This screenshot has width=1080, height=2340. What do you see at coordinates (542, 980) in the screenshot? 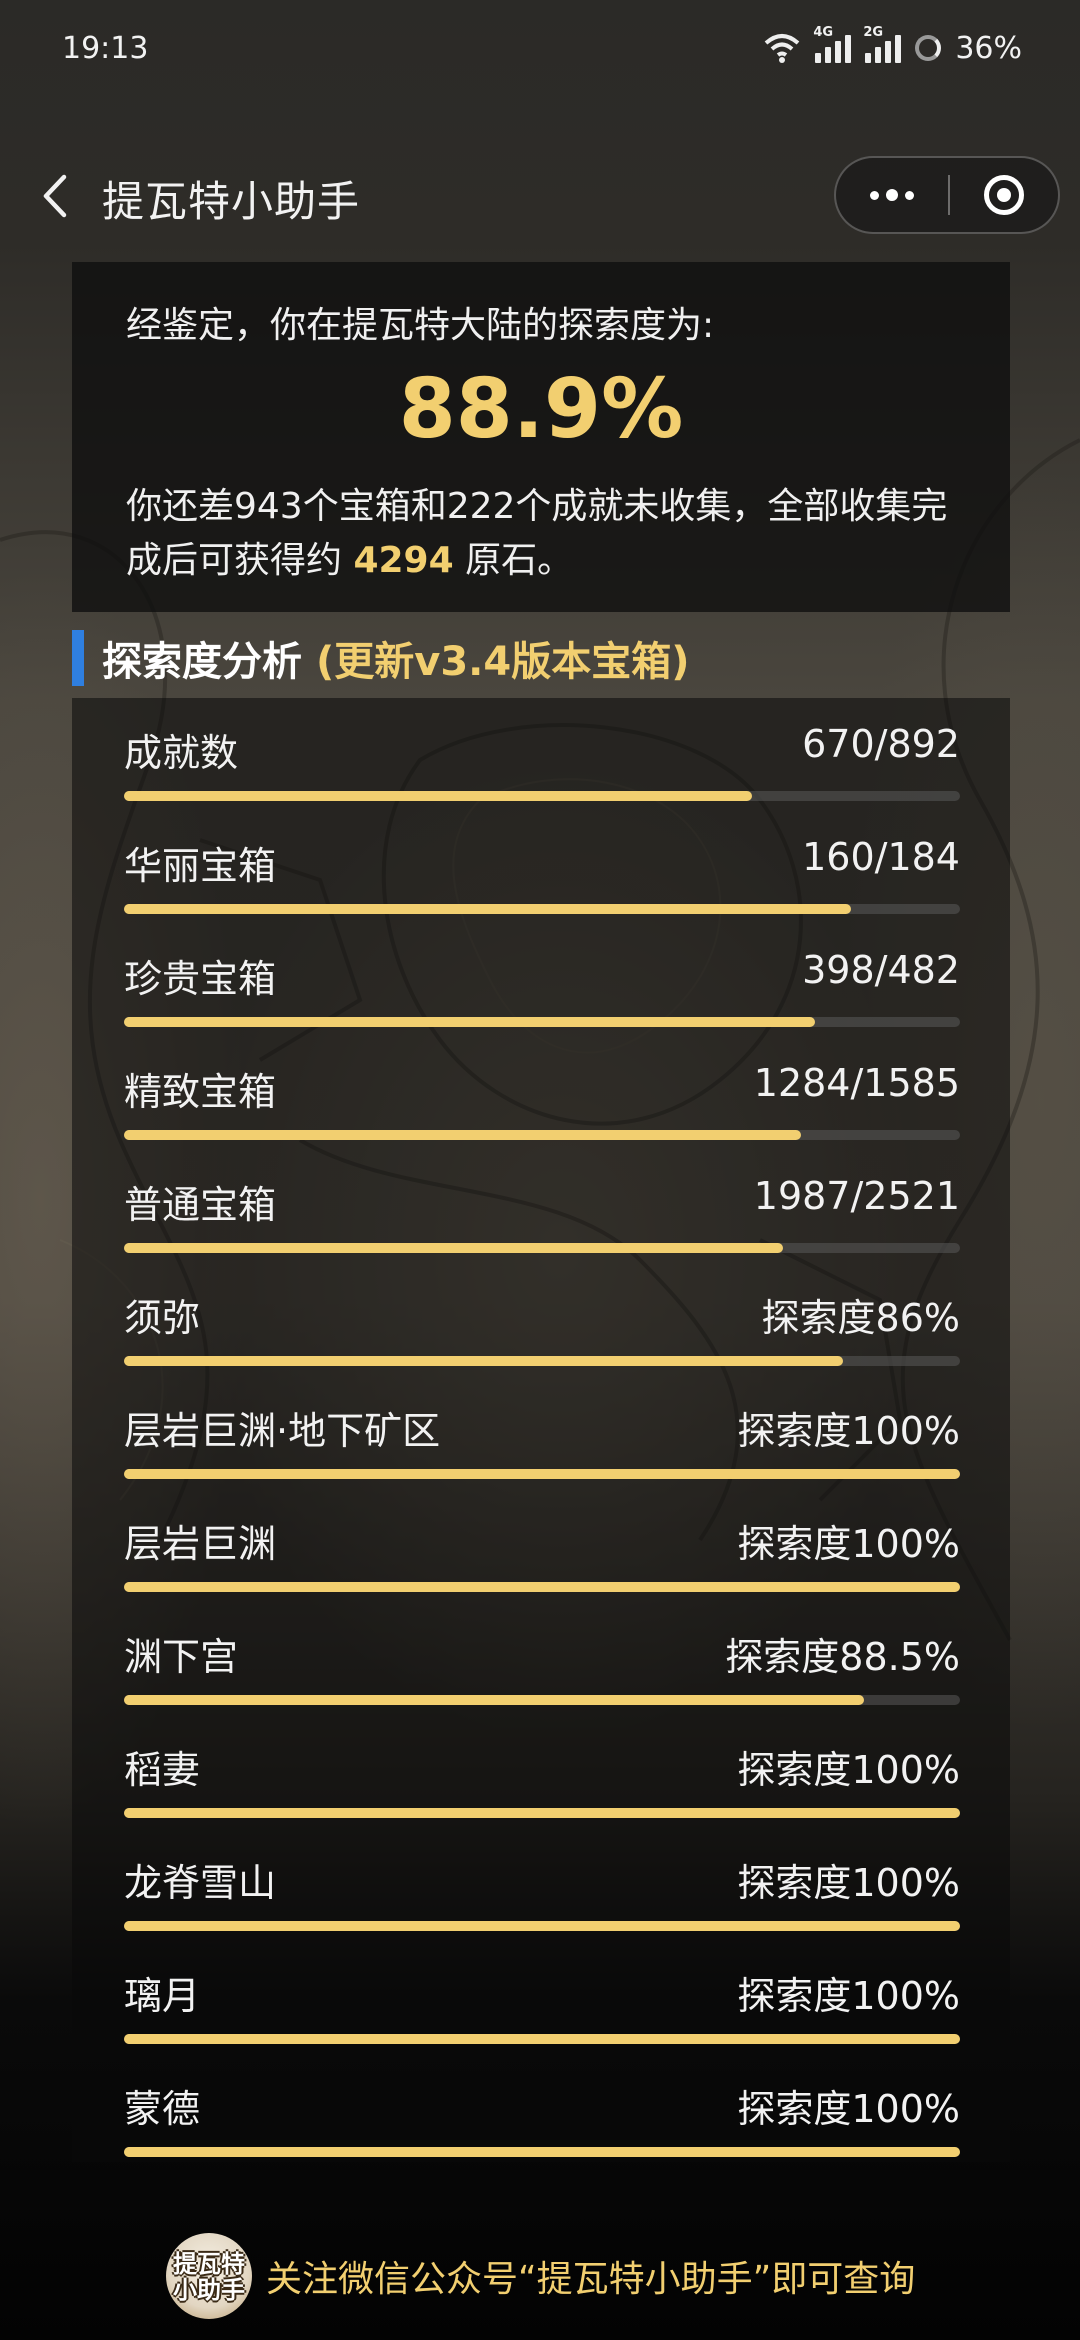
I see `stat-row: 珍贵宝箱 398/482` at bounding box center [542, 980].